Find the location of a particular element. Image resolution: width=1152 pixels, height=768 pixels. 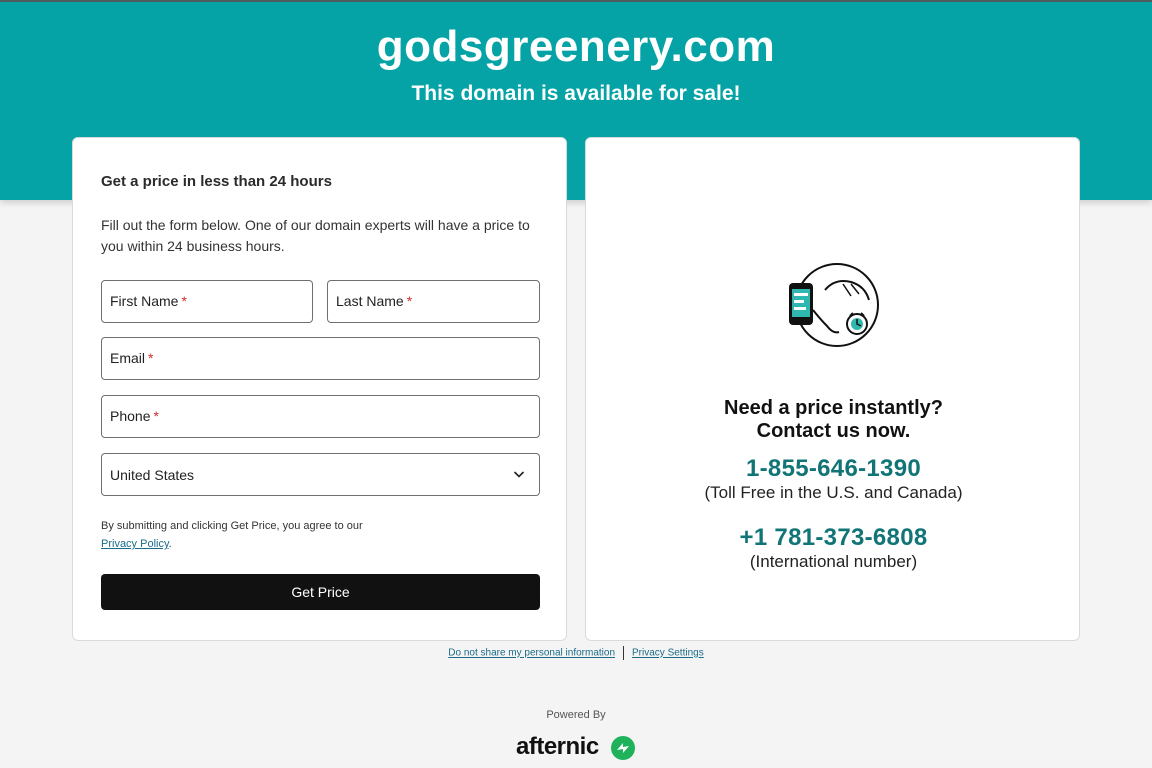

international-phone-link: +1 781-373-6808 is located at coordinates (833, 538).